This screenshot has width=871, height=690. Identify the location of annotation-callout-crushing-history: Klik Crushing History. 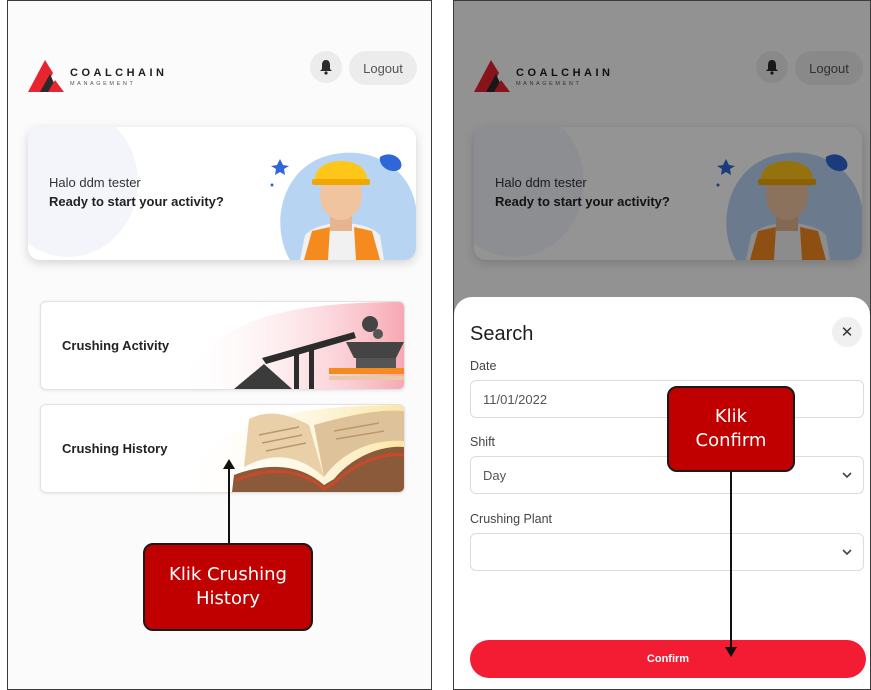
(228, 587).